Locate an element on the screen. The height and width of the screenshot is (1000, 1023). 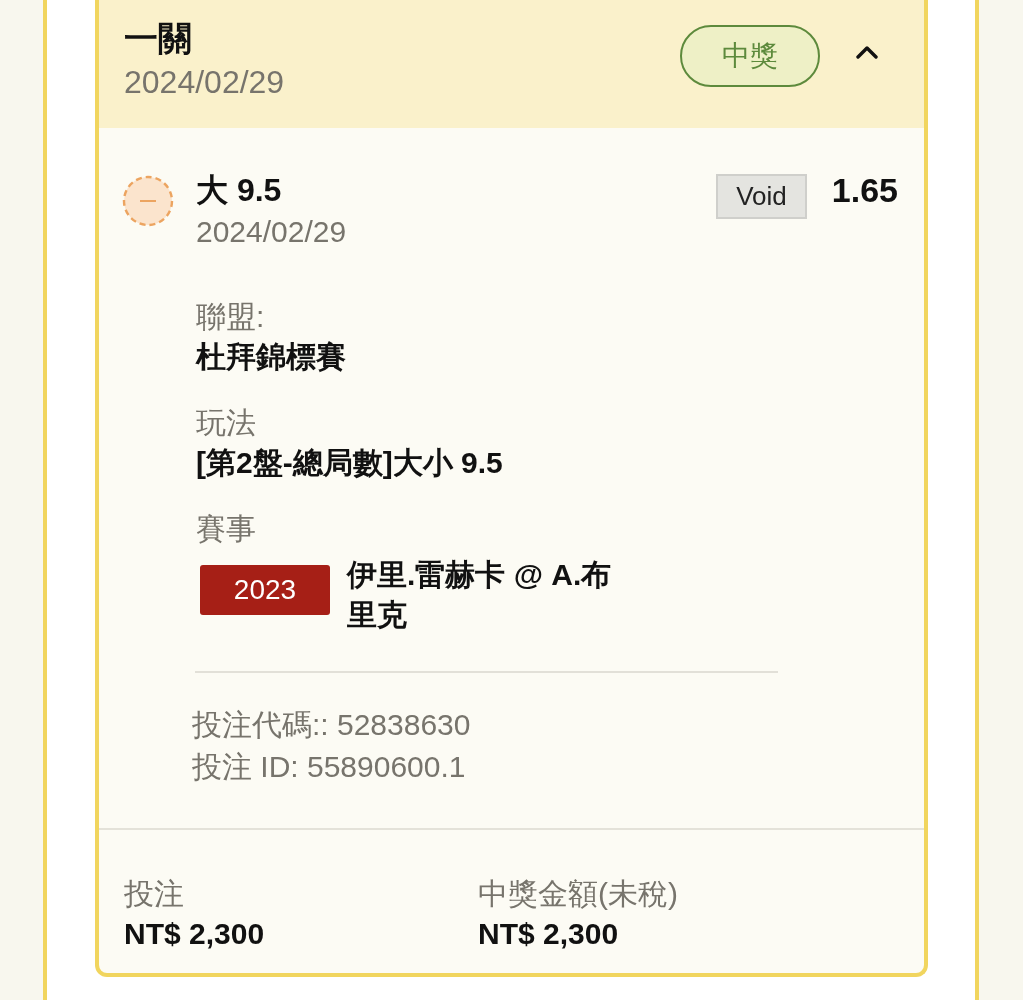
bet-code: 投注代碼:: 52838630 is located at coordinates (332, 725).